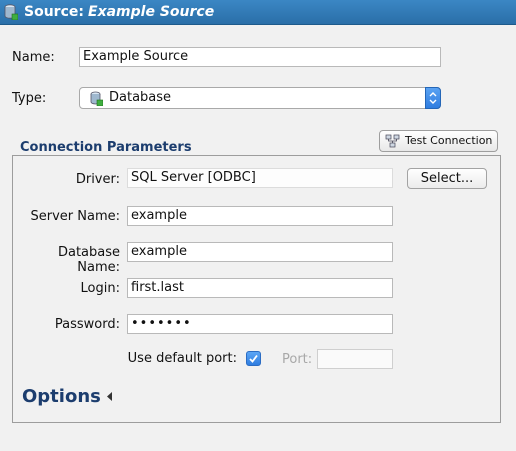  I want to click on server-name-field: example, so click(260, 216).